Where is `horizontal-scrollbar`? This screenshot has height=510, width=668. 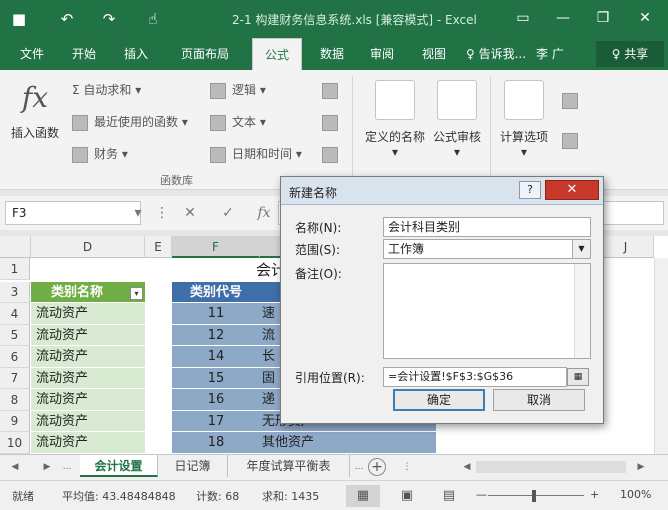
horizontal-scrollbar is located at coordinates (551, 467).